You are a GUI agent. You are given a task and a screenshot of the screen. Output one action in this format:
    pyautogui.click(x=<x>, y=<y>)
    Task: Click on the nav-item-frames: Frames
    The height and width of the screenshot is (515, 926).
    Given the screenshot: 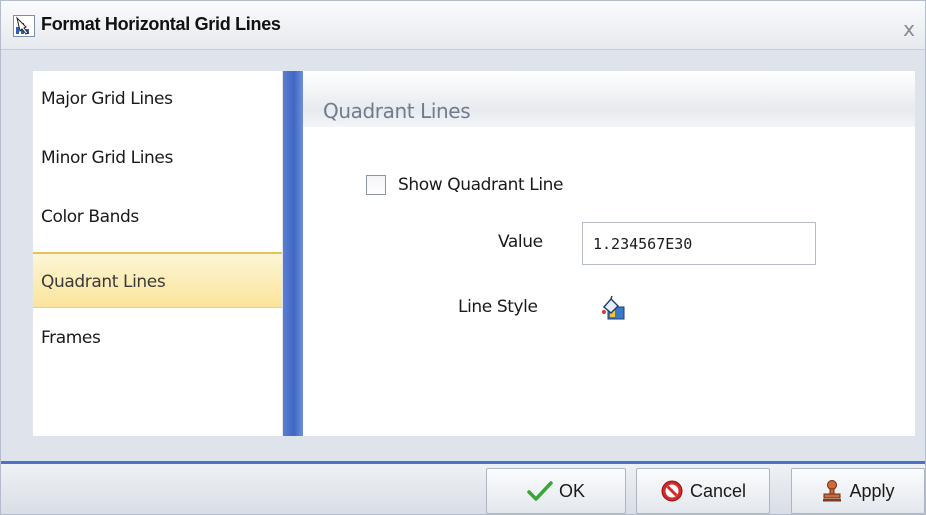 What is the action you would take?
    pyautogui.click(x=157, y=338)
    